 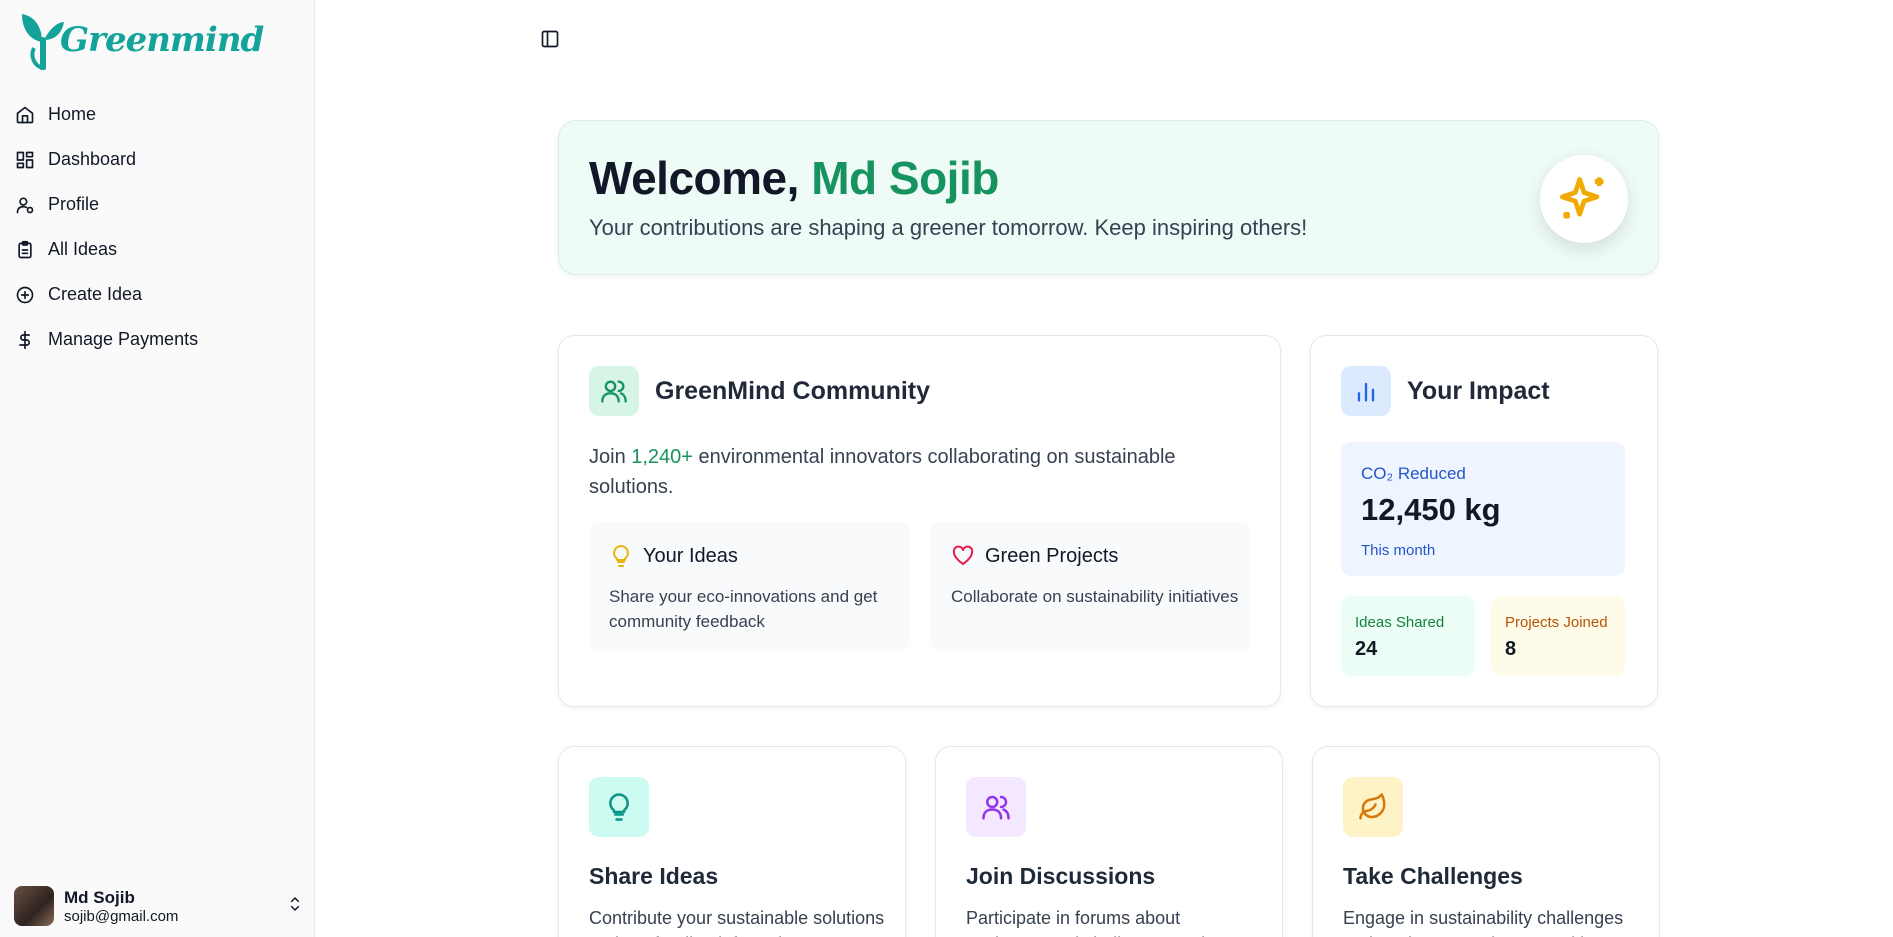 I want to click on user-icon, so click(x=25, y=205).